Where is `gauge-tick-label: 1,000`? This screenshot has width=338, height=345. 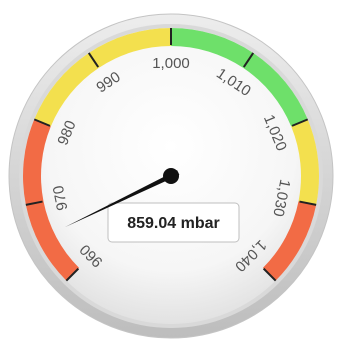
gauge-tick-label: 1,000 is located at coordinates (171, 63).